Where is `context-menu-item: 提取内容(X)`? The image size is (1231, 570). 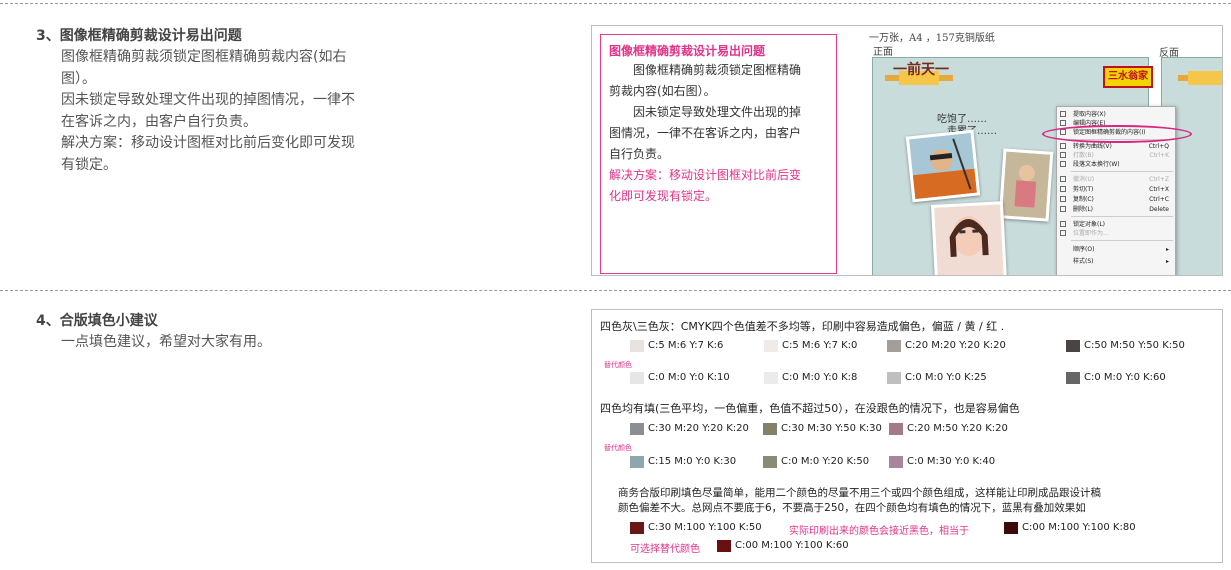
context-menu-item: 提取内容(X) is located at coordinates (1116, 114).